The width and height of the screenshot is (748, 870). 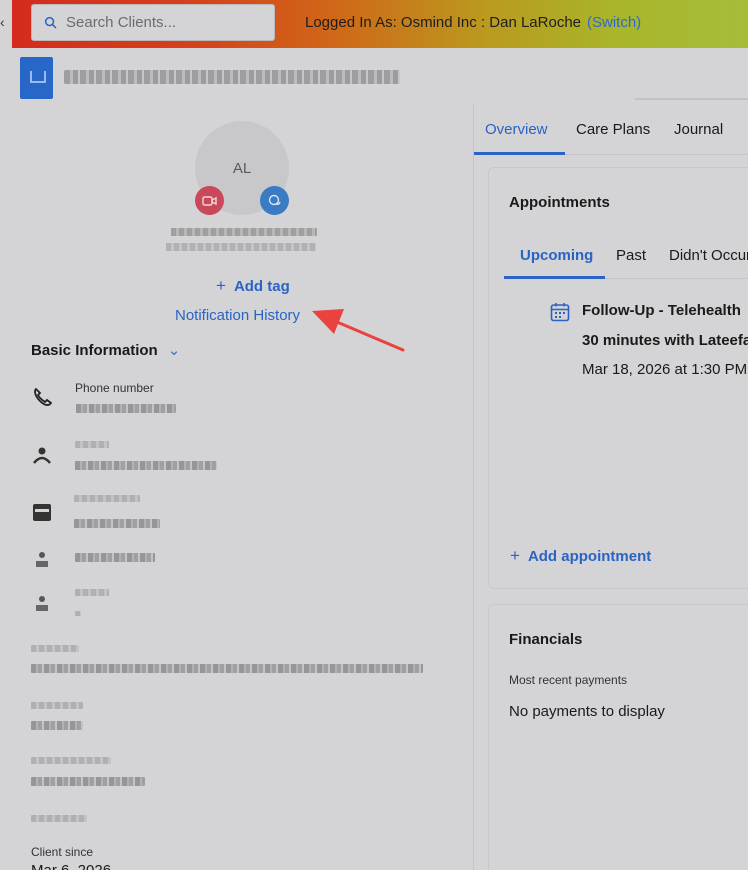 I want to click on client-name-redacted, so click(x=244, y=232).